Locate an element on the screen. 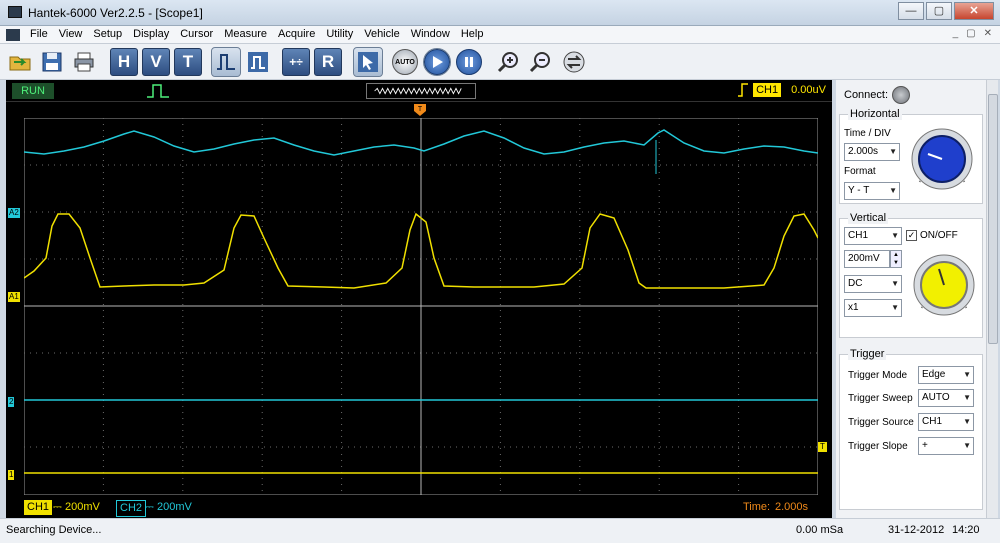 The image size is (1000, 543). minimize-button: — is located at coordinates (911, 11).